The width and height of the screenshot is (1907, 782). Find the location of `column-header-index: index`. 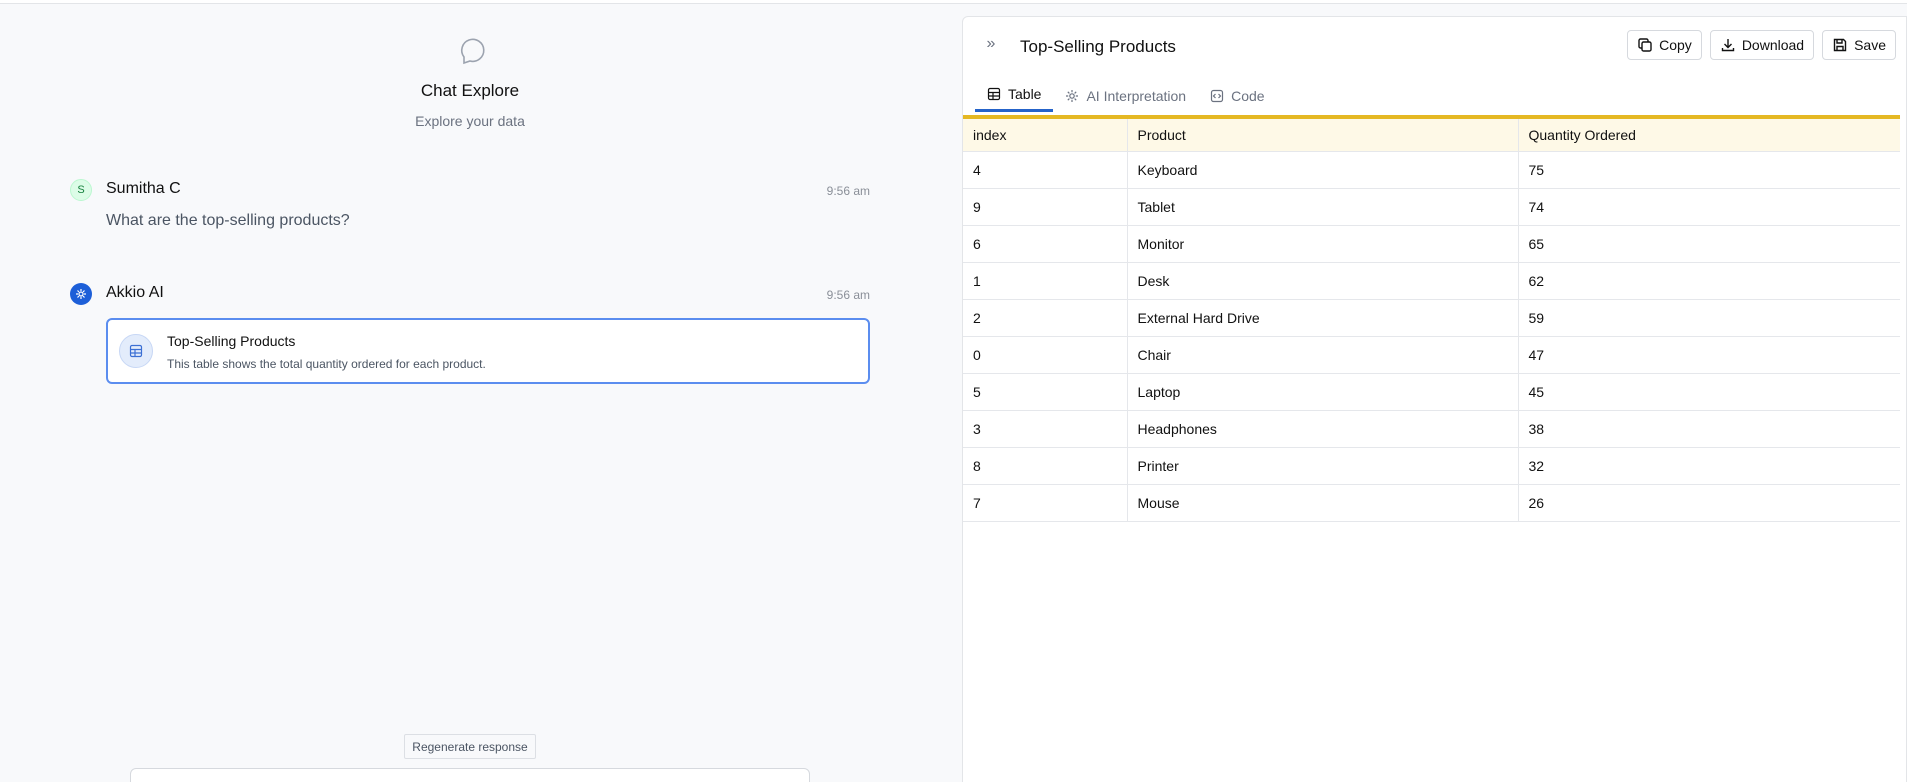

column-header-index: index is located at coordinates (1045, 134).